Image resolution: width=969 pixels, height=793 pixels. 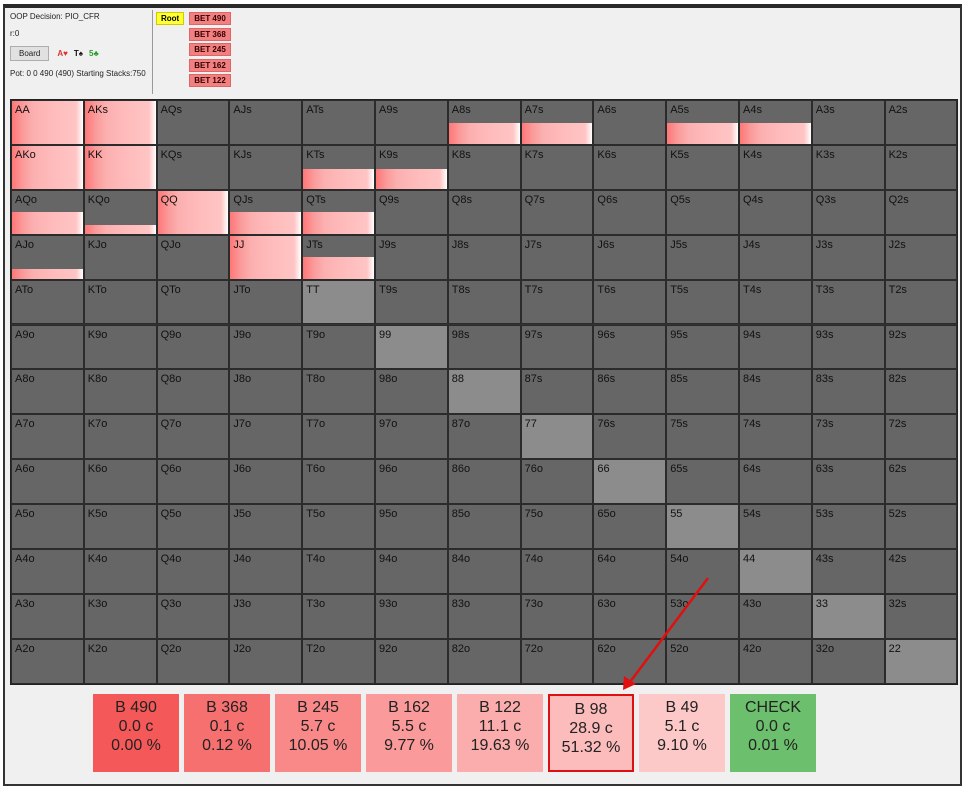 I want to click on annotation-arrow, so click(x=666, y=633).